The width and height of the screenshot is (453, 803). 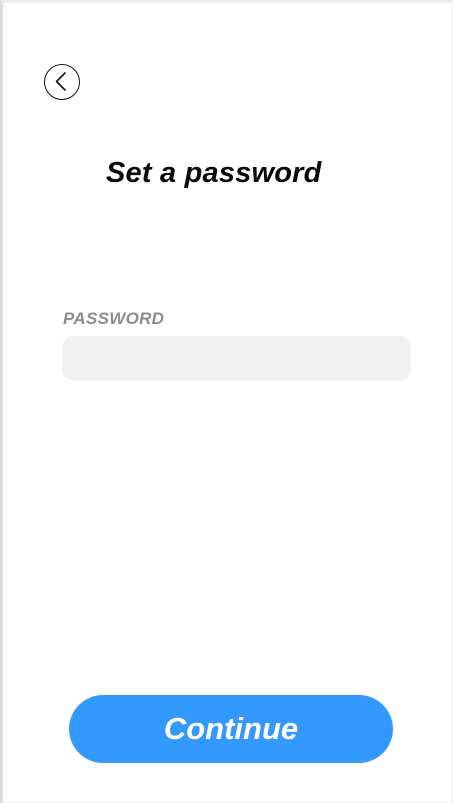 I want to click on chevron-left-icon, so click(x=60, y=81).